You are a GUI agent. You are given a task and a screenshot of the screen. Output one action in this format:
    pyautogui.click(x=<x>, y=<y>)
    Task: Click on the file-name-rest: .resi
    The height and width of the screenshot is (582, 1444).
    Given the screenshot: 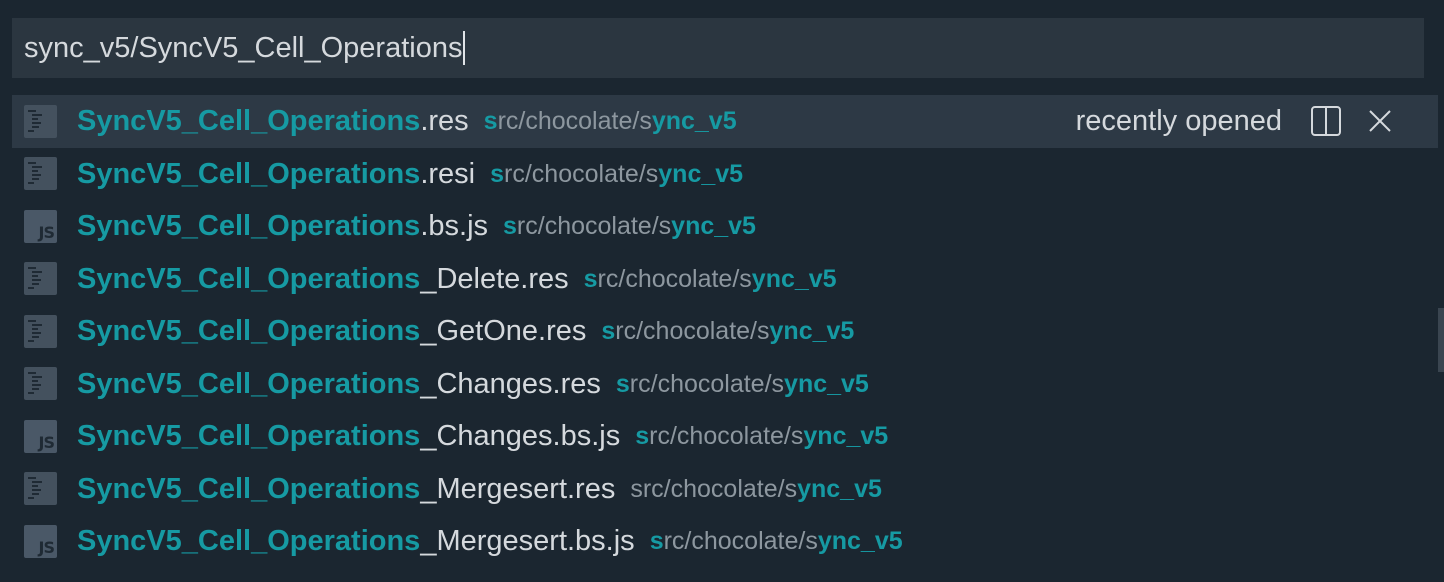 What is the action you would take?
    pyautogui.click(x=448, y=173)
    